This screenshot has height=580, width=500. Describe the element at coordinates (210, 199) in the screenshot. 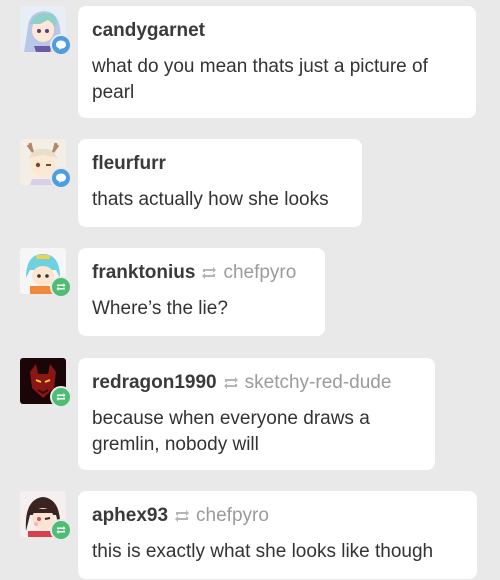

I see `note-text: thats actually how she looks` at that location.